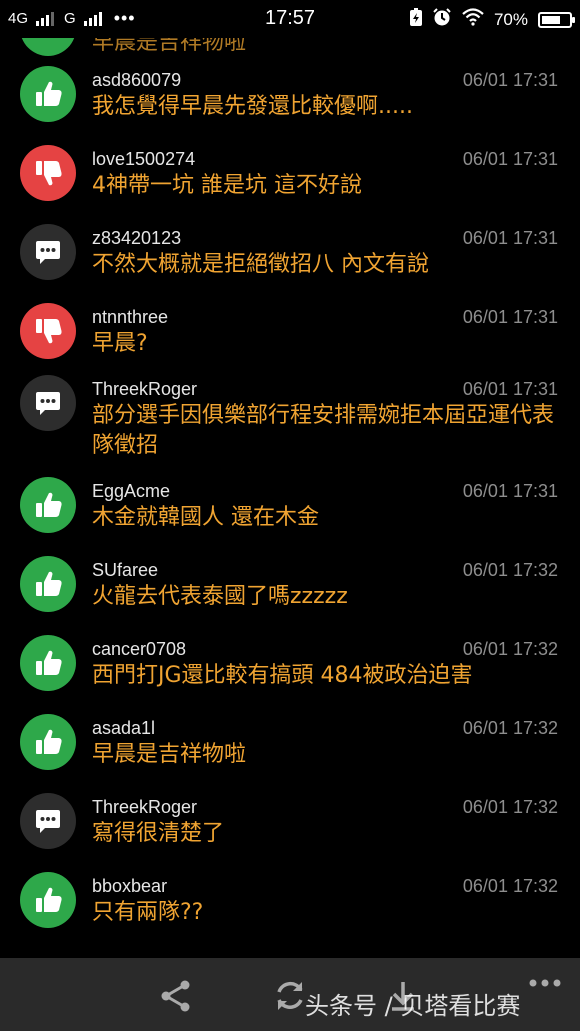 This screenshot has height=1031, width=580. Describe the element at coordinates (130, 317) in the screenshot. I see `comment-username: ntnnthree` at that location.